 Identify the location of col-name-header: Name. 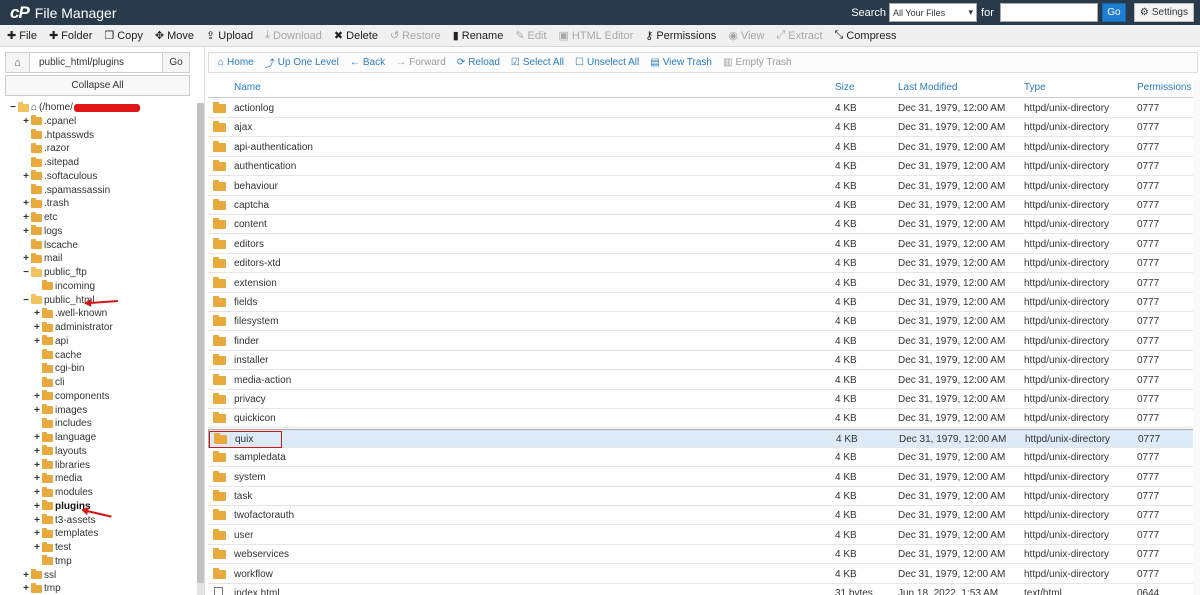
(247, 87).